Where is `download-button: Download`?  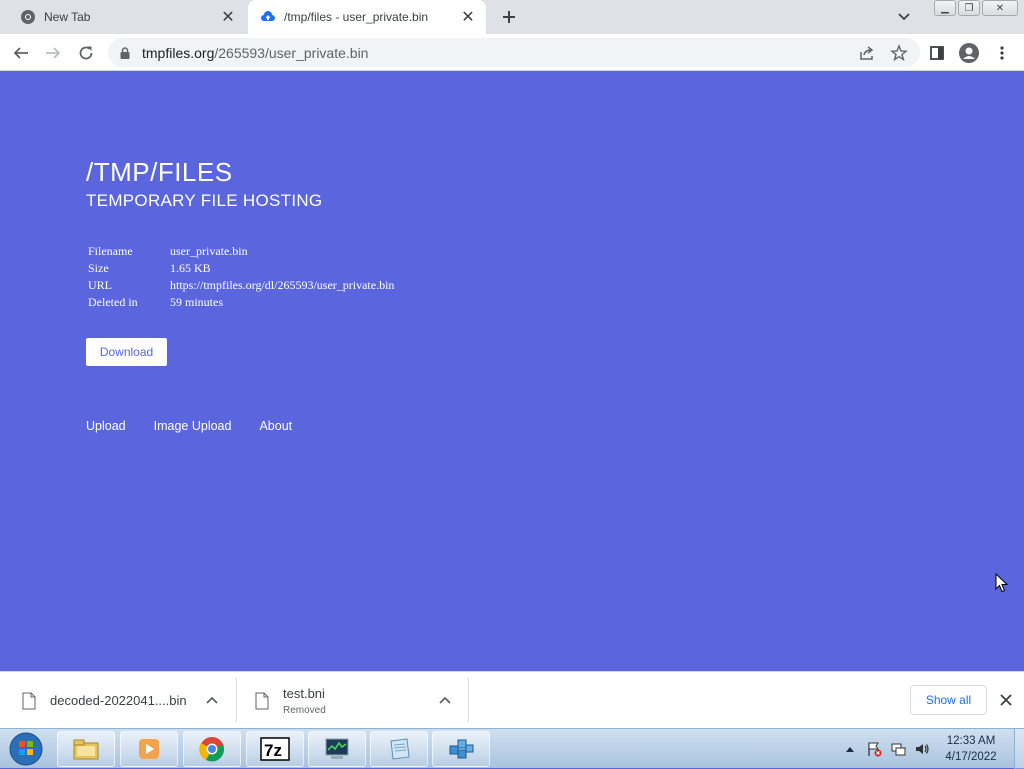 download-button: Download is located at coordinates (126, 352).